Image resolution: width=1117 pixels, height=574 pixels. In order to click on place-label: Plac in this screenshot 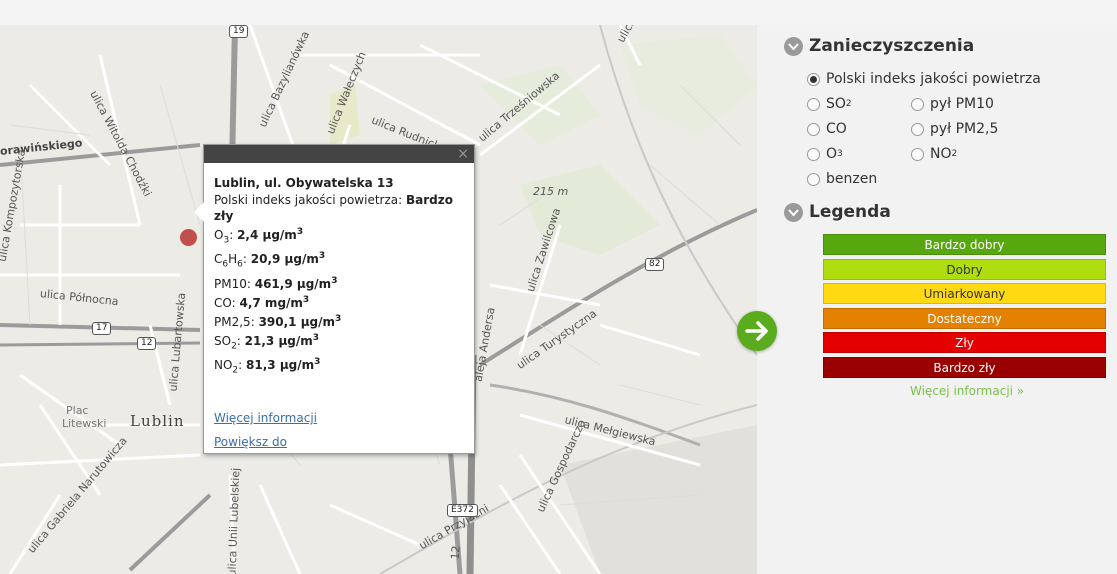, I will do `click(77, 410)`.